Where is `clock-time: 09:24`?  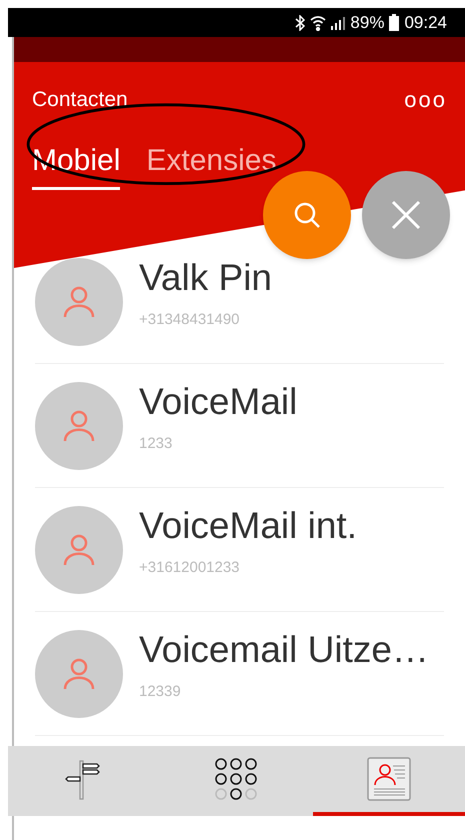
clock-time: 09:24 is located at coordinates (425, 23).